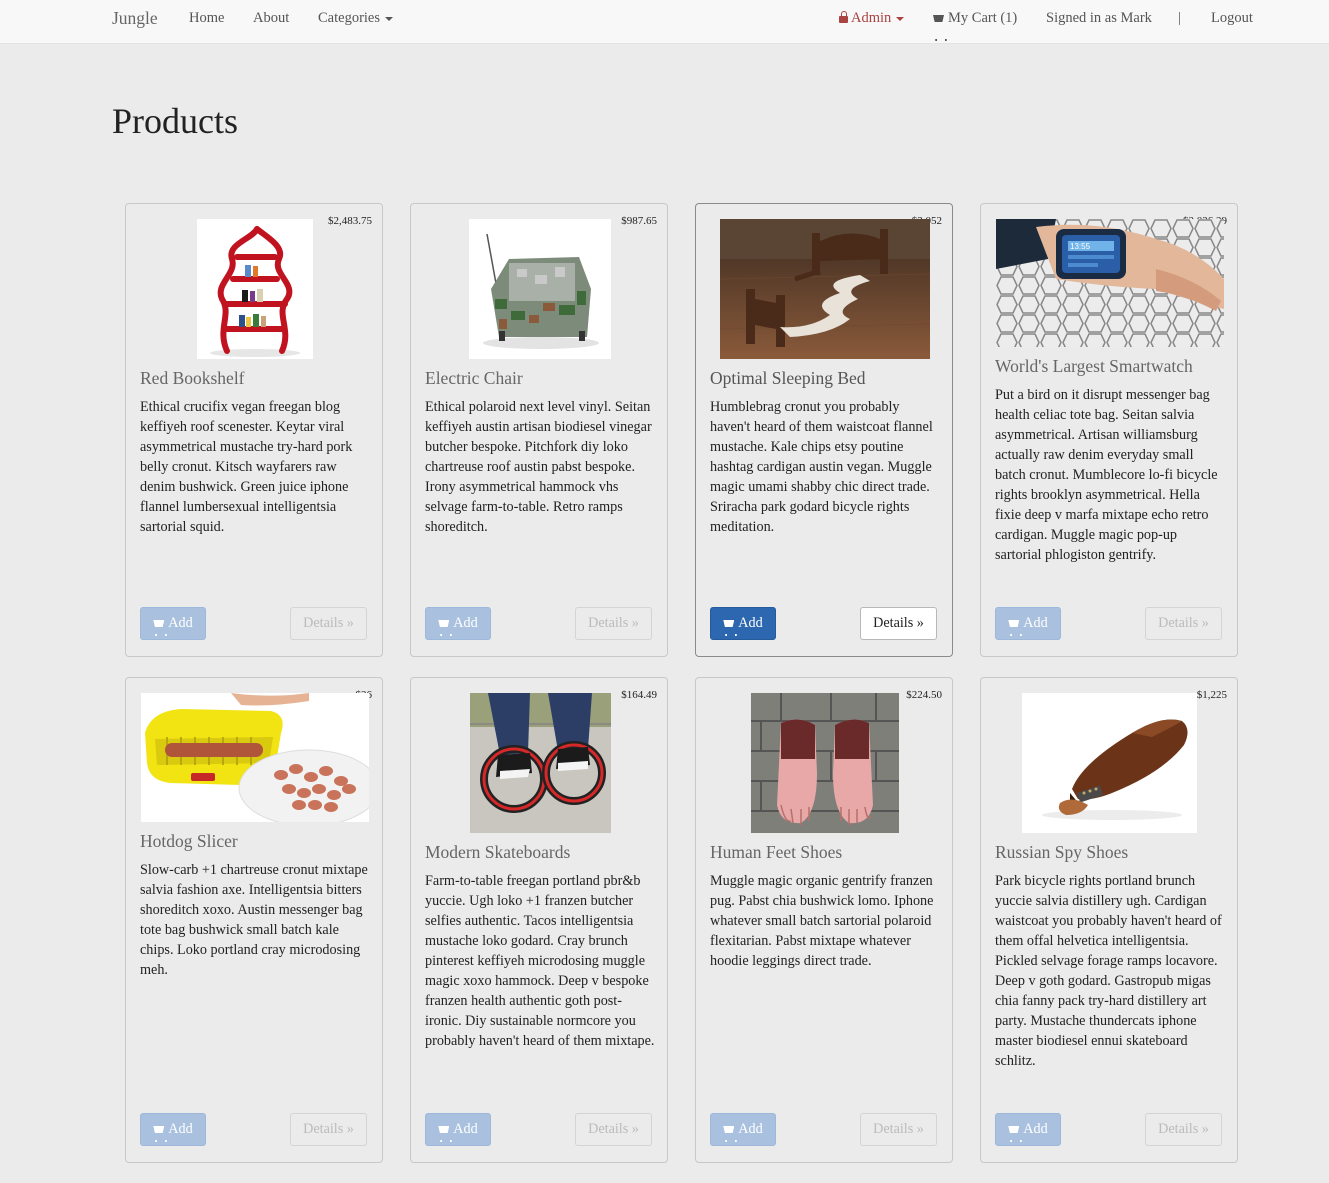  I want to click on product-name: Optimal Sleeping Bed, so click(788, 378).